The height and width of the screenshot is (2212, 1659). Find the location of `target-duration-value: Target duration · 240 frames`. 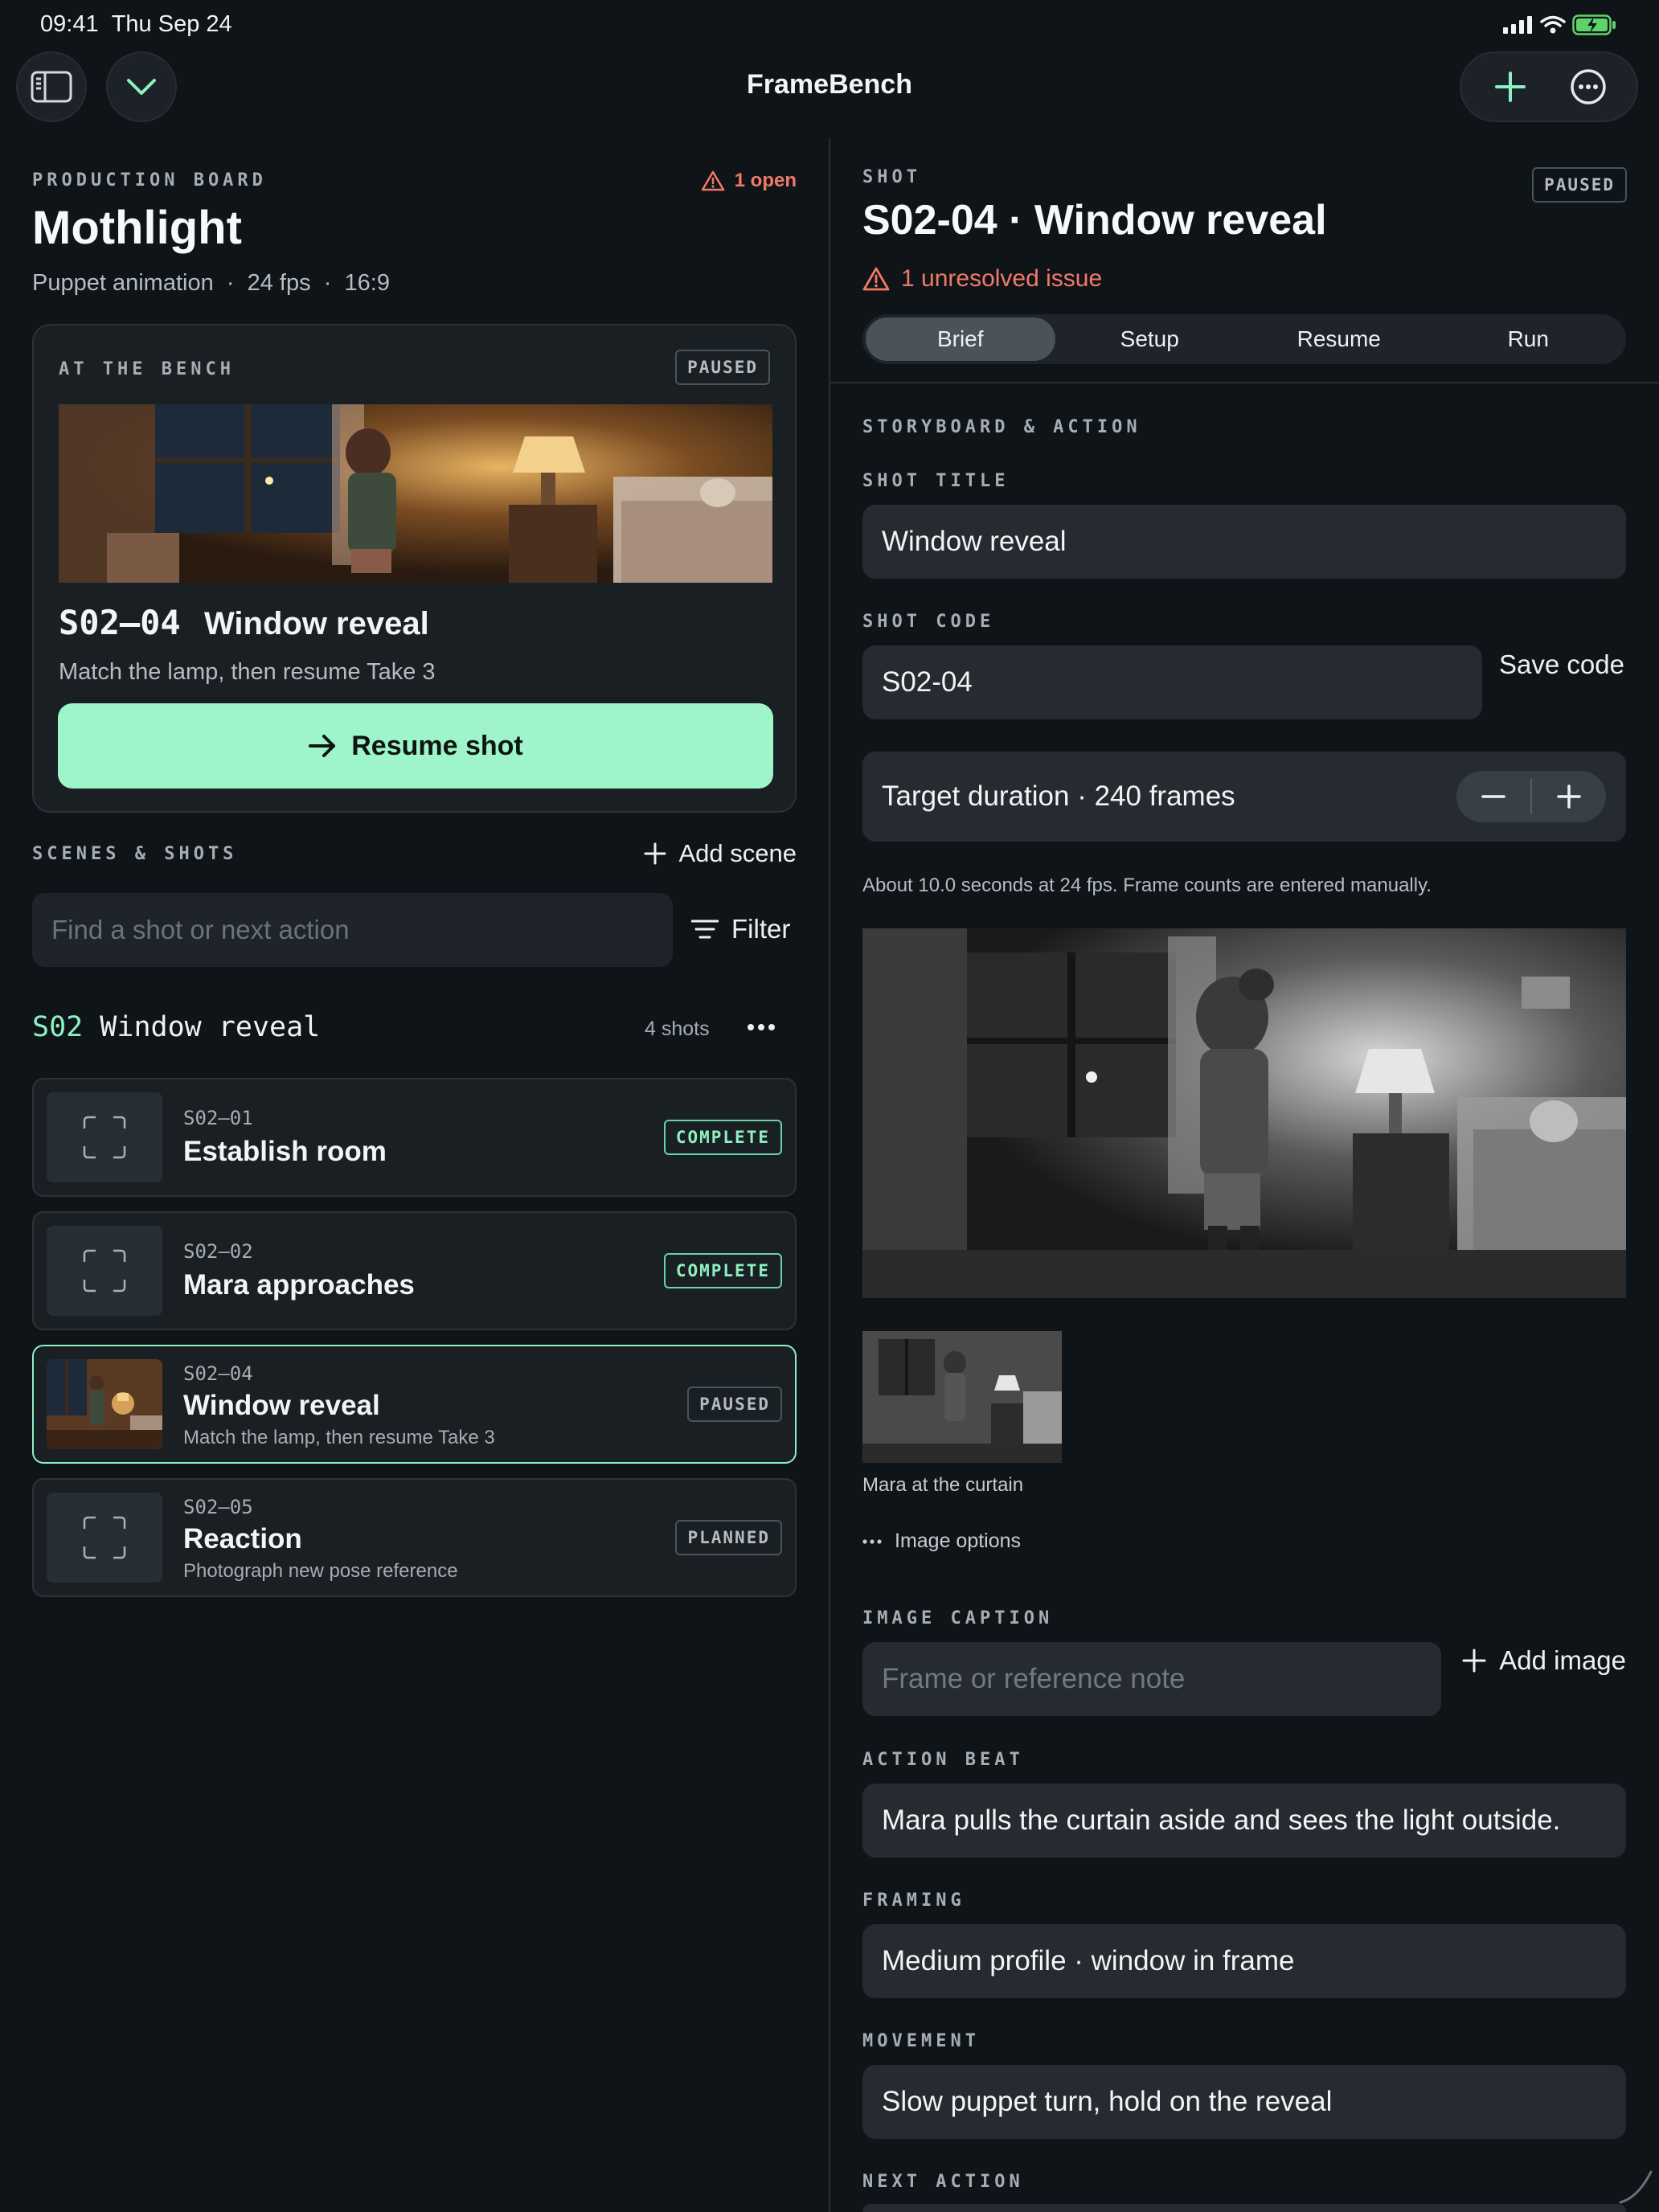

target-duration-value: Target duration · 240 frames is located at coordinates (1058, 796).